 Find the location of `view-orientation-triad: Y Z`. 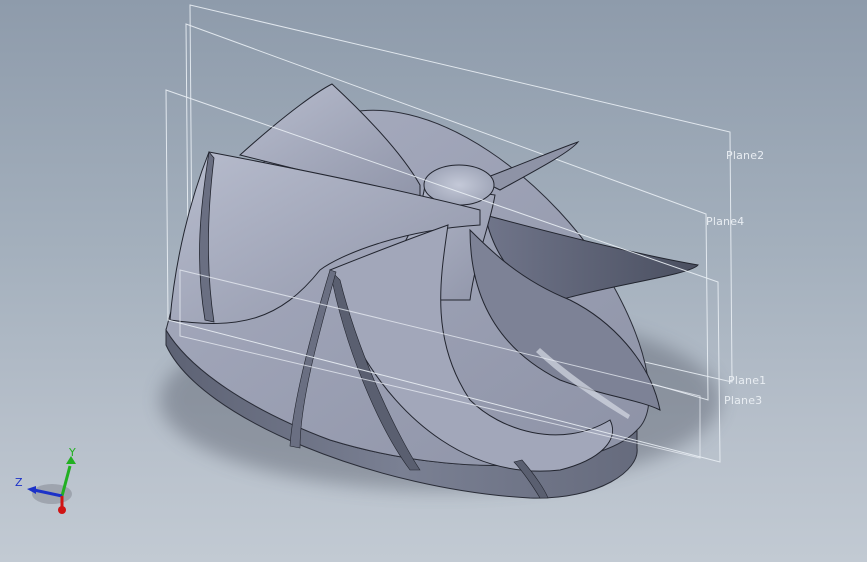

view-orientation-triad: Y Z is located at coordinates (50, 484).